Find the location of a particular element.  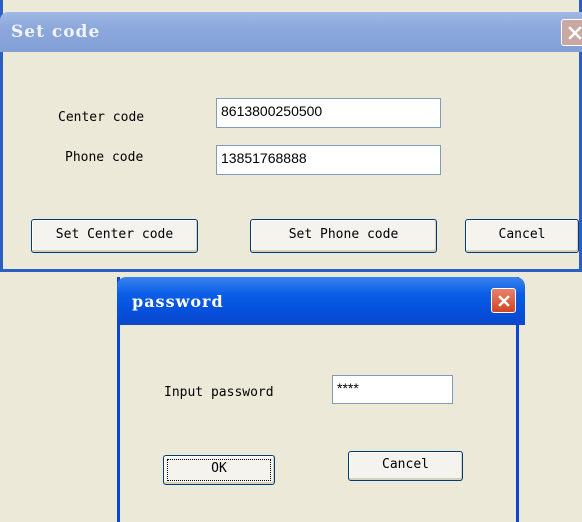

cancel-button: Cancel is located at coordinates (522, 236).